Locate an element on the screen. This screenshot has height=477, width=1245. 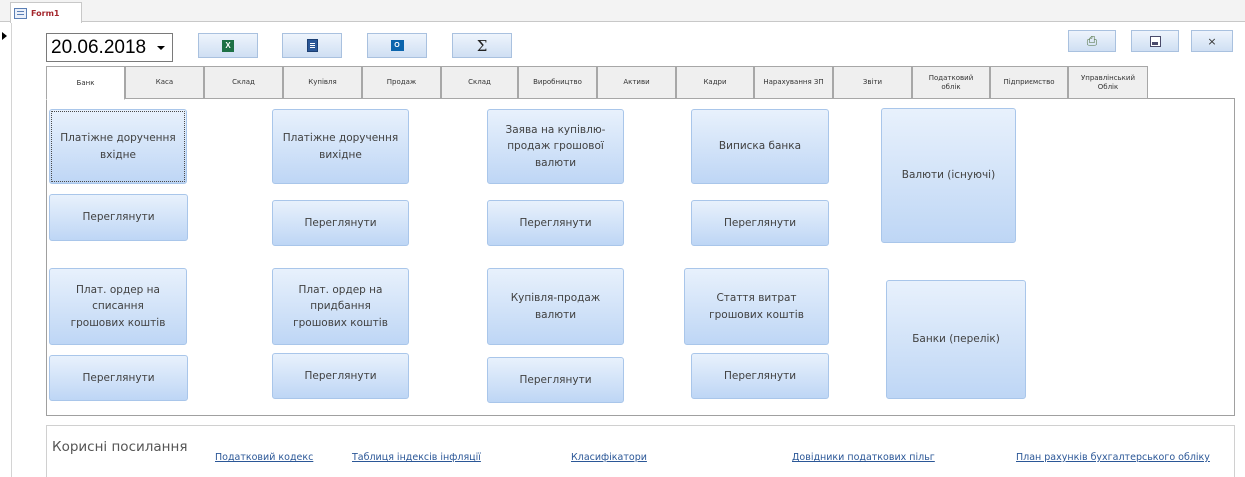
tab-warehouse: Склад is located at coordinates (243, 82).